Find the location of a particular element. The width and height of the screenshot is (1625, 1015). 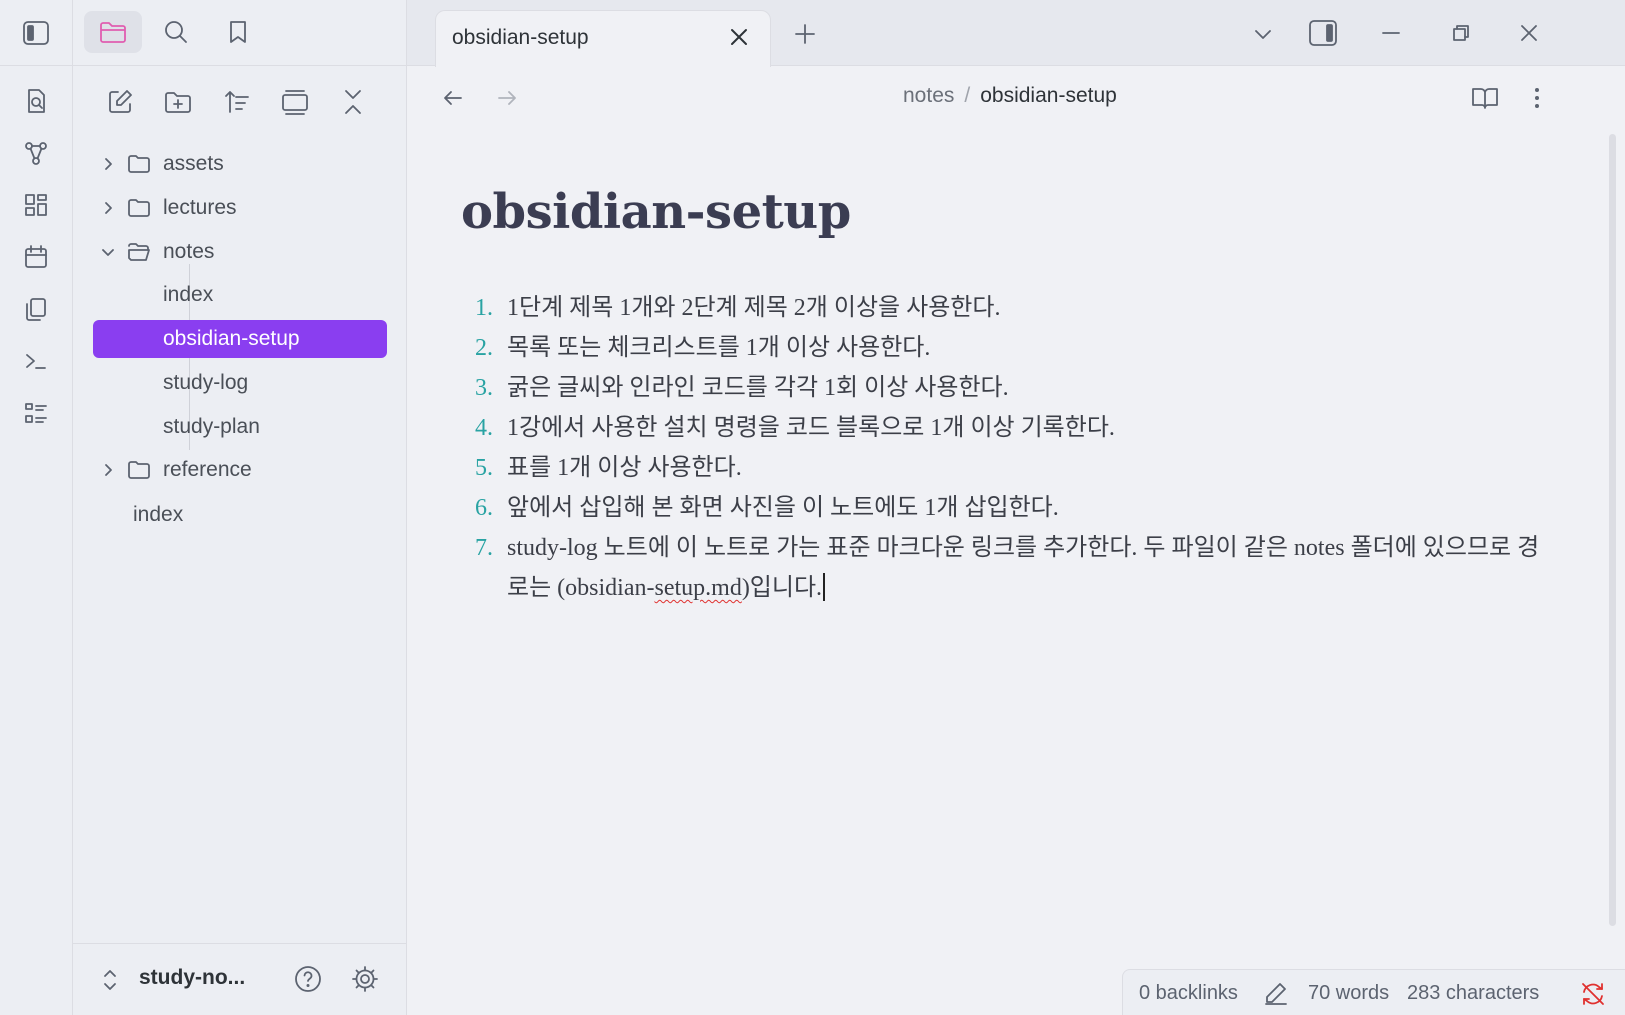

collapse-view-icon is located at coordinates (295, 102).